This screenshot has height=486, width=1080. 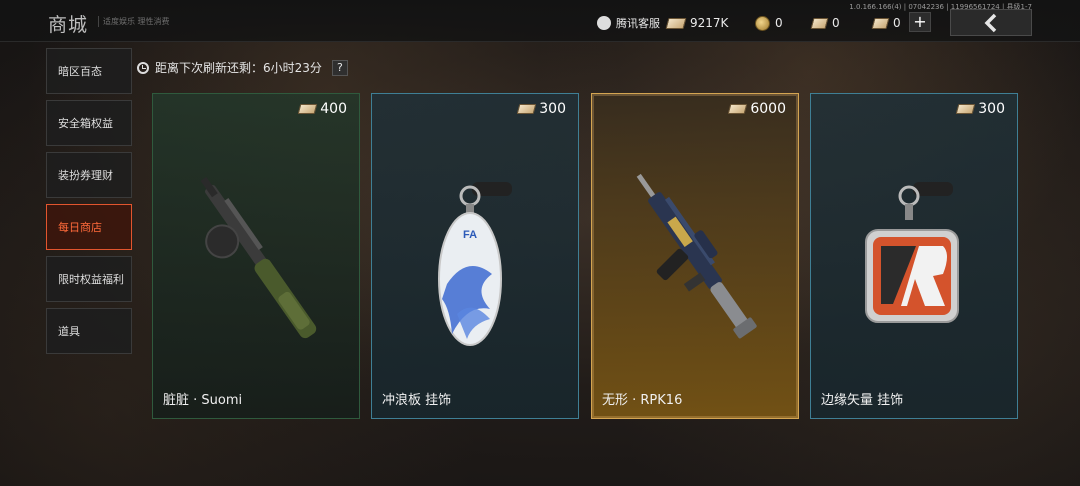 I want to click on sidebar-item-dark-zone: 暗区百态, so click(x=89, y=71).